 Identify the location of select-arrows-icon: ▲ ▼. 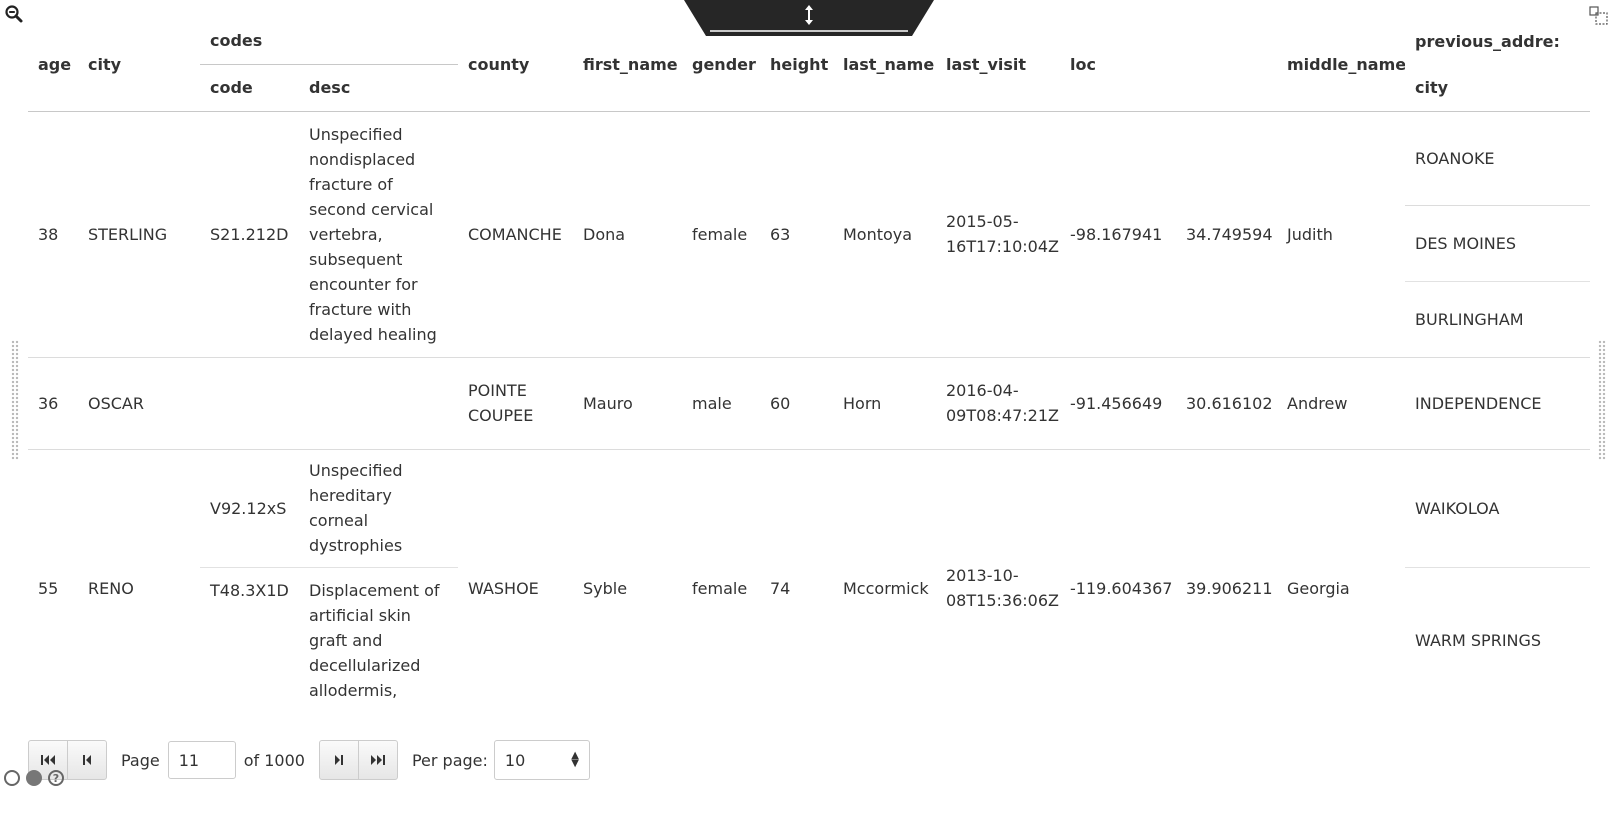
(575, 759).